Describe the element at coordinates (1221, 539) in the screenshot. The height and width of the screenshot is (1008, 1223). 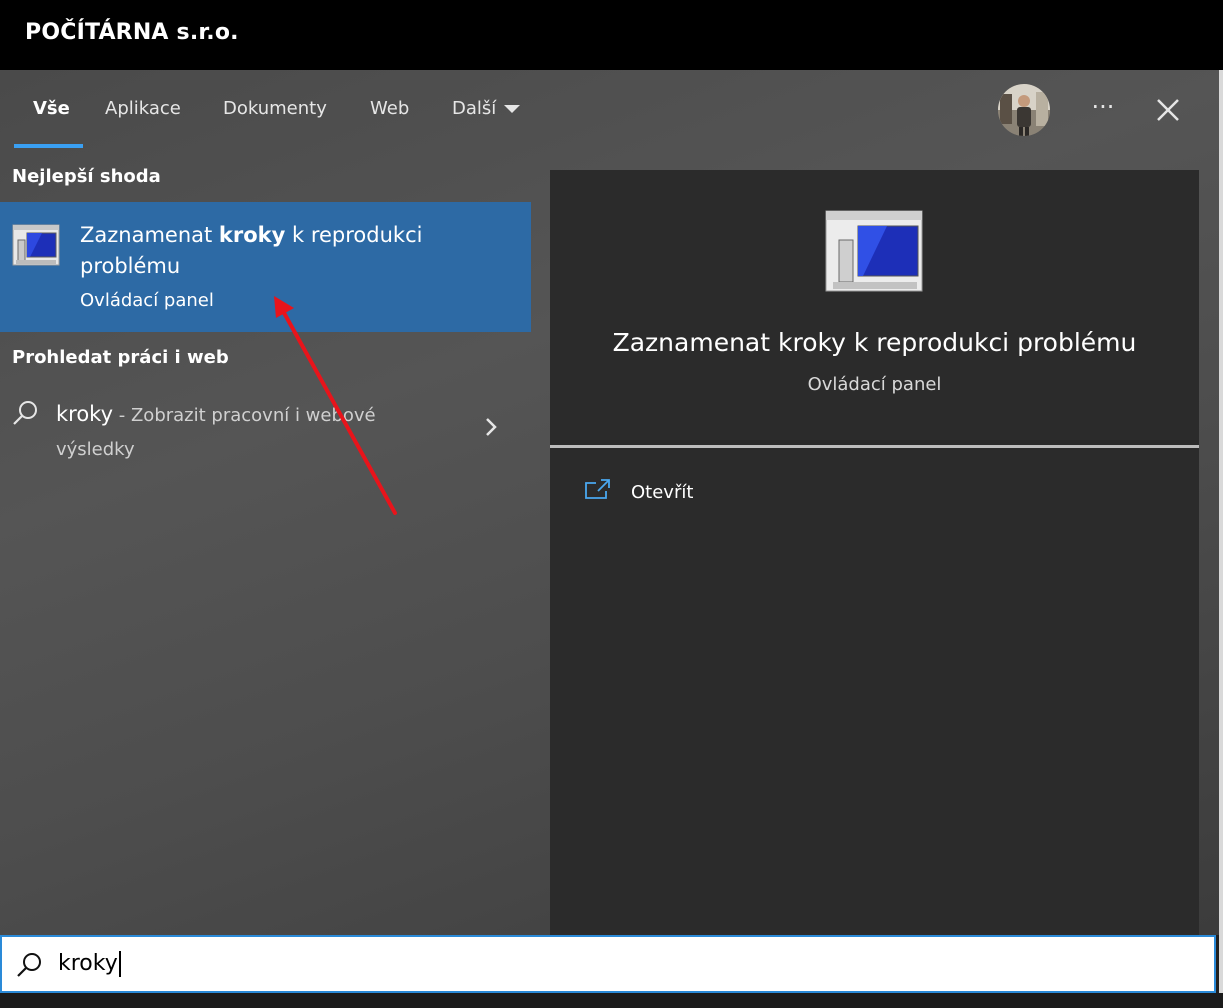
I see `window-edge` at that location.